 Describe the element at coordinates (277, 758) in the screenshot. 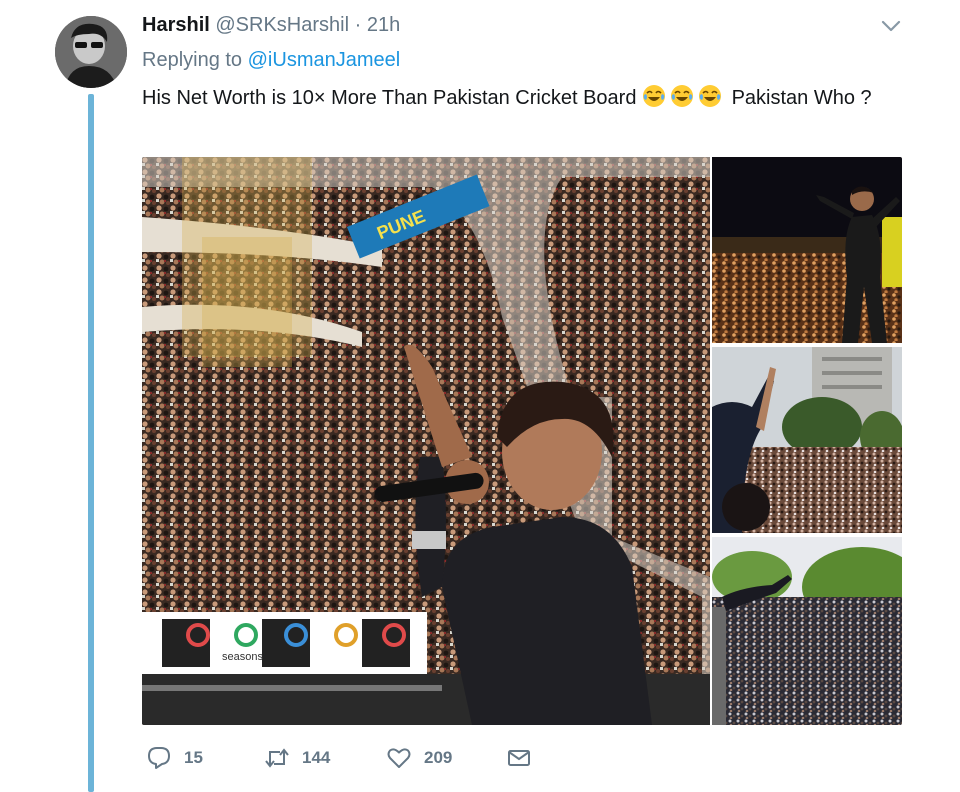

I see `retweet-icon` at that location.